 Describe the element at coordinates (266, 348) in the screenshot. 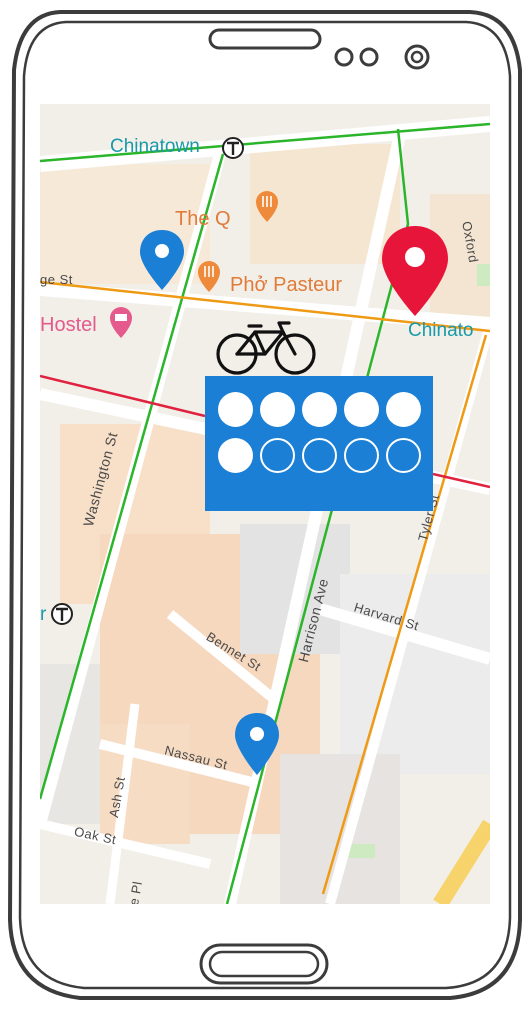

I see `bicycle-icon` at that location.